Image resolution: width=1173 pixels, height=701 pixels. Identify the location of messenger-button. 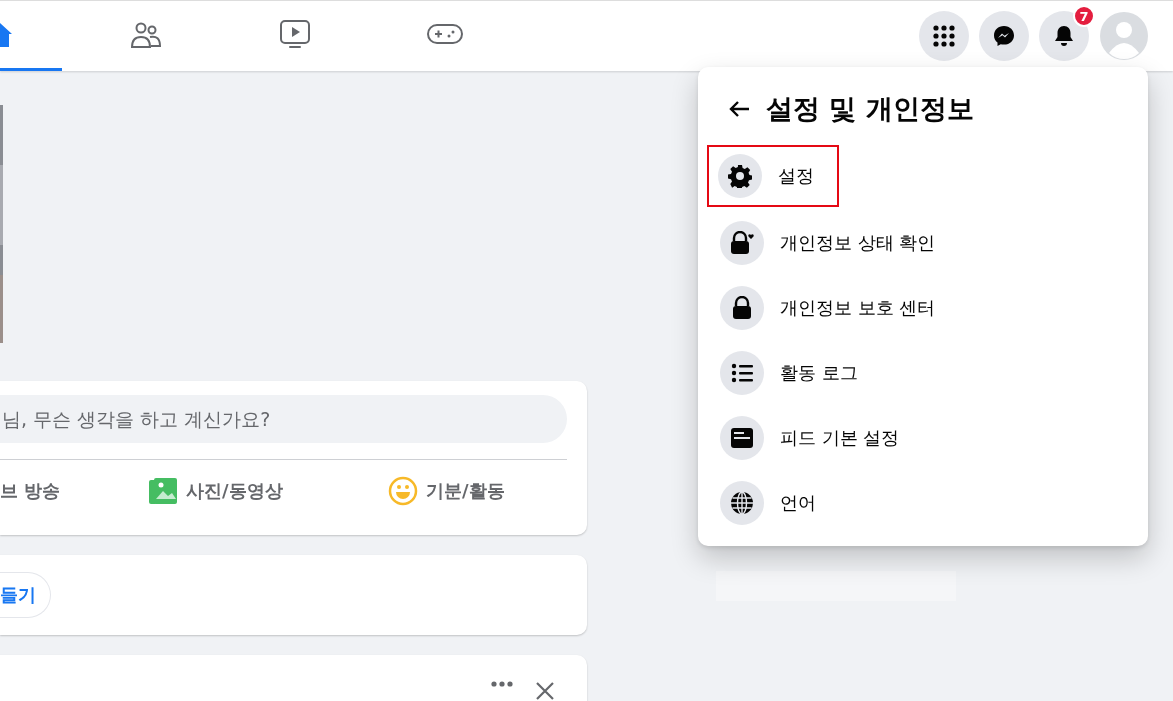
(1004, 36).